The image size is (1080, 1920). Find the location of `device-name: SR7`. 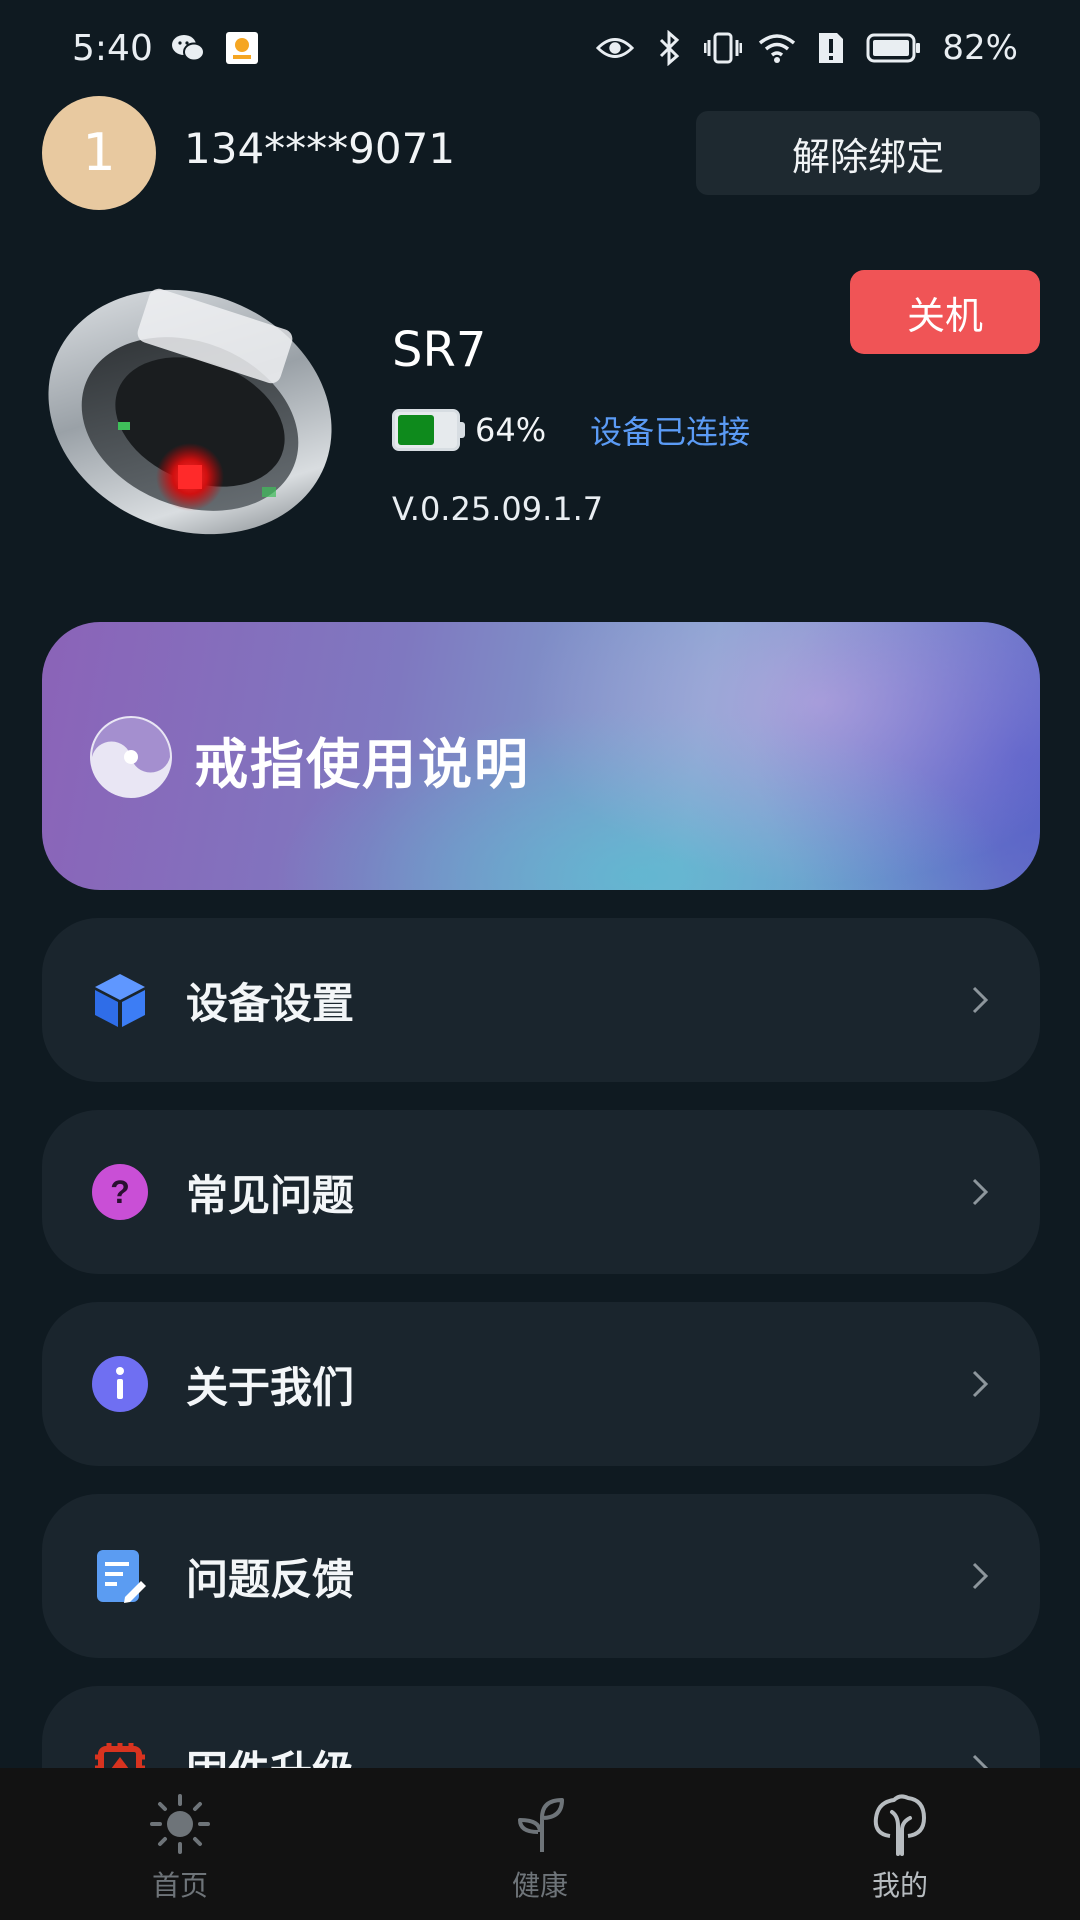

device-name: SR7 is located at coordinates (439, 350).